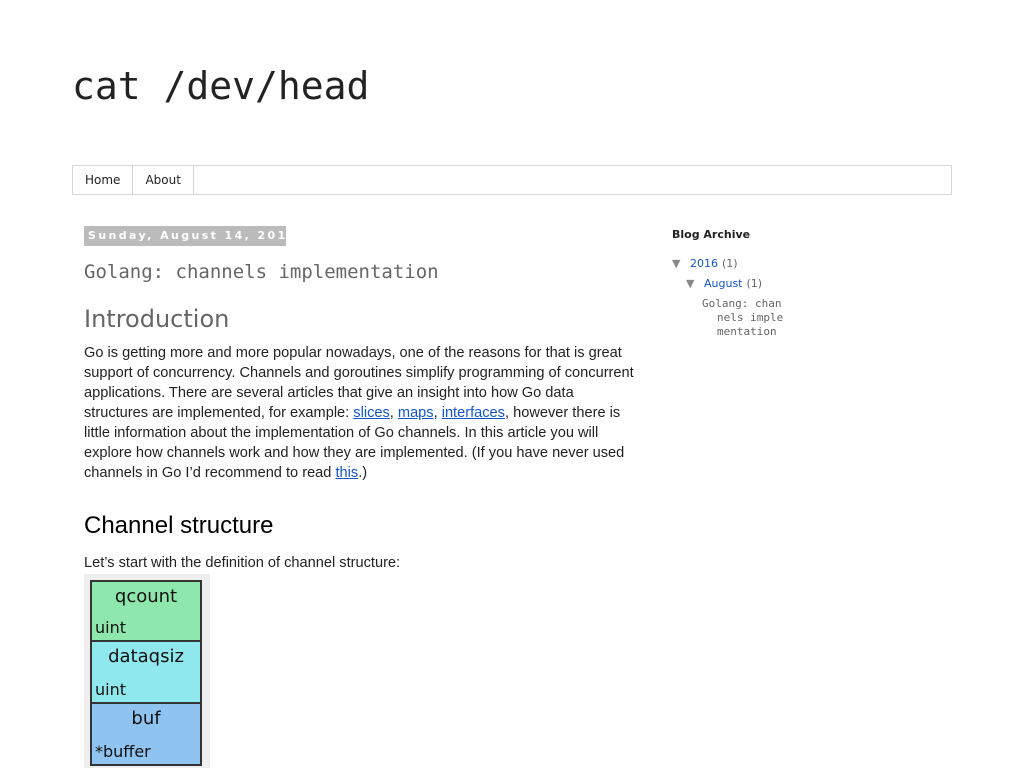 The image size is (1024, 768). I want to click on post-date-header: Sunday, August 14, 2016, so click(185, 236).